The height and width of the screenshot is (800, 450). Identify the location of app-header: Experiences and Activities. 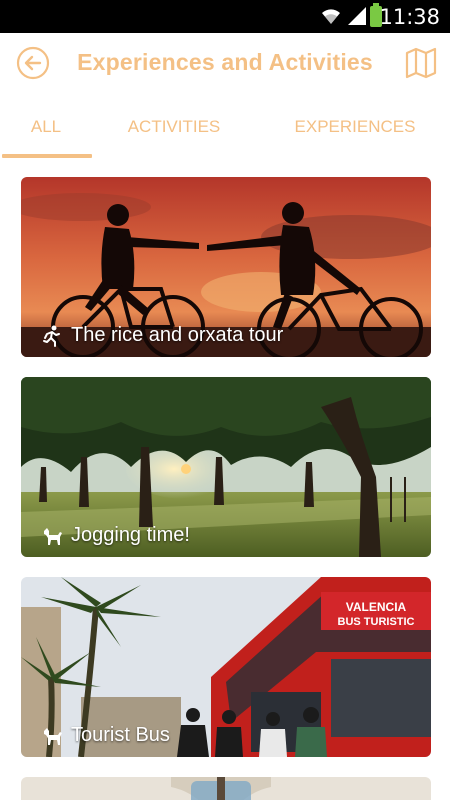
(225, 64).